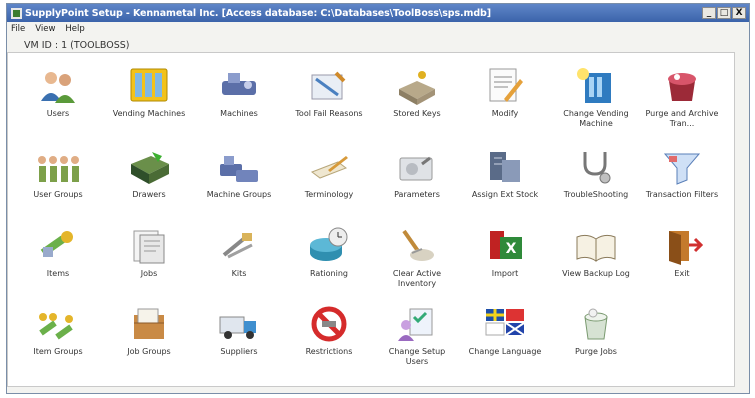 The image size is (755, 398). I want to click on tile-suppliers: Suppliers, so click(239, 330).